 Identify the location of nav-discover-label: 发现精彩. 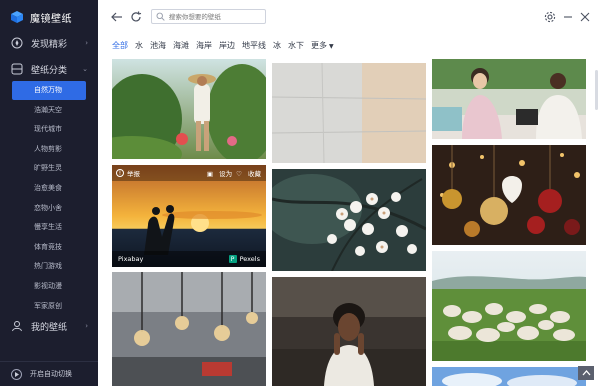
(49, 44).